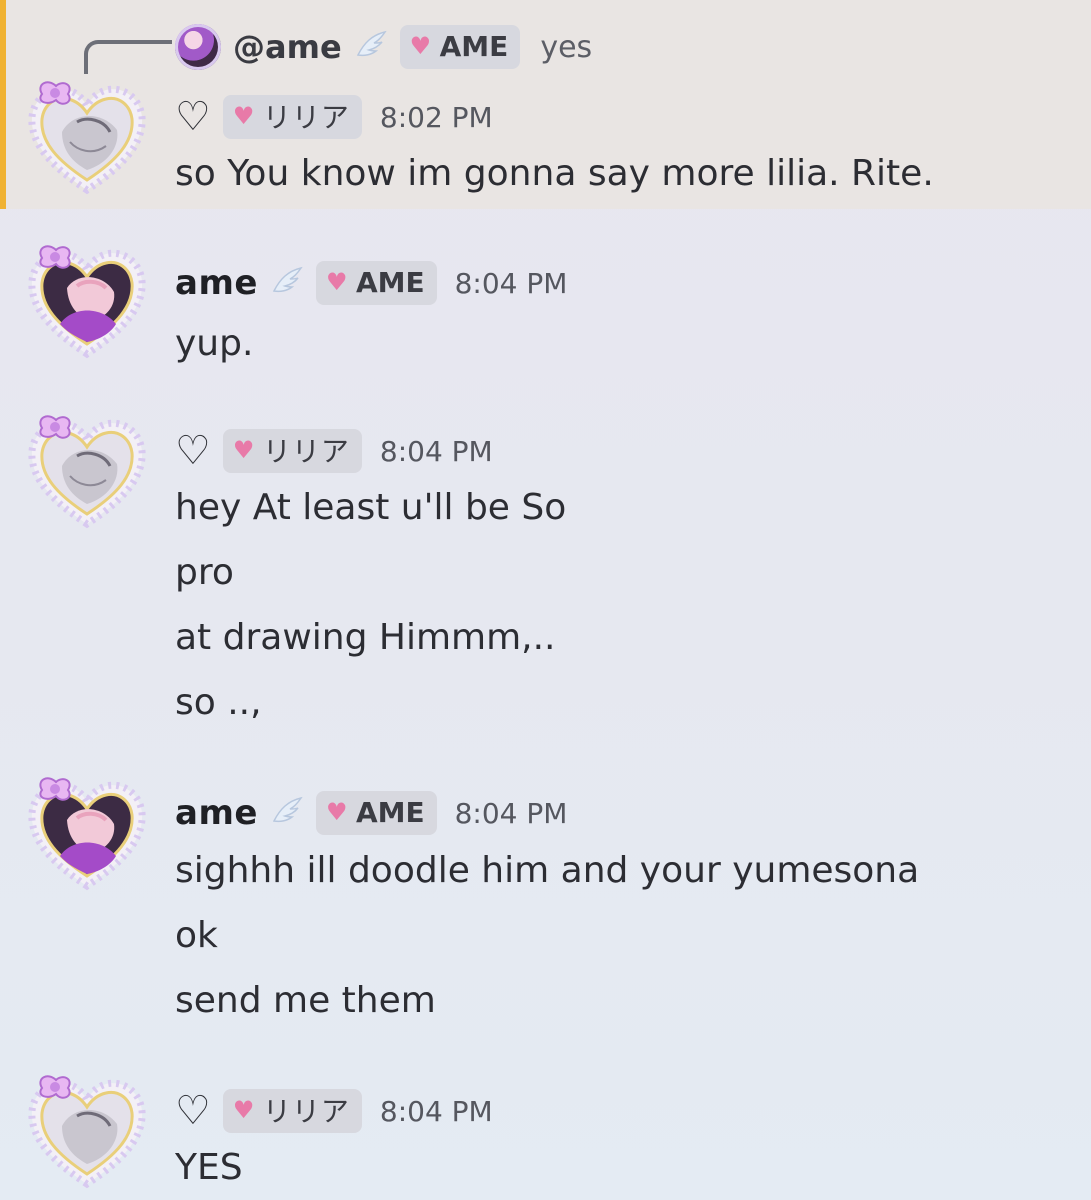 This screenshot has width=1091, height=1200. I want to click on message-text: so ..,, so click(218, 702).